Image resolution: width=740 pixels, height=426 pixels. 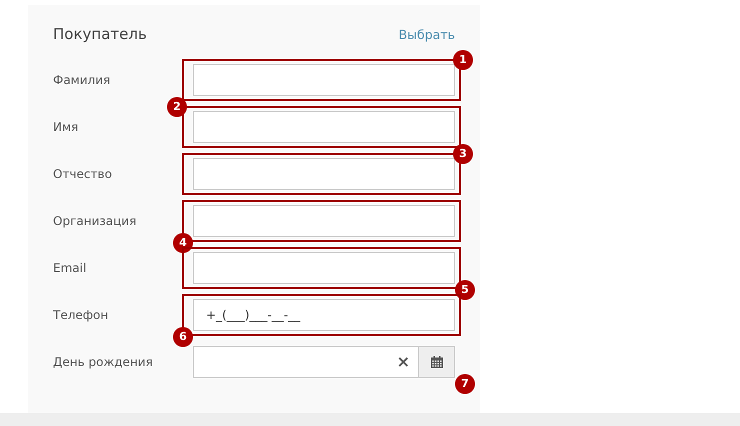 I want to click on callout-badge: 5, so click(x=465, y=290).